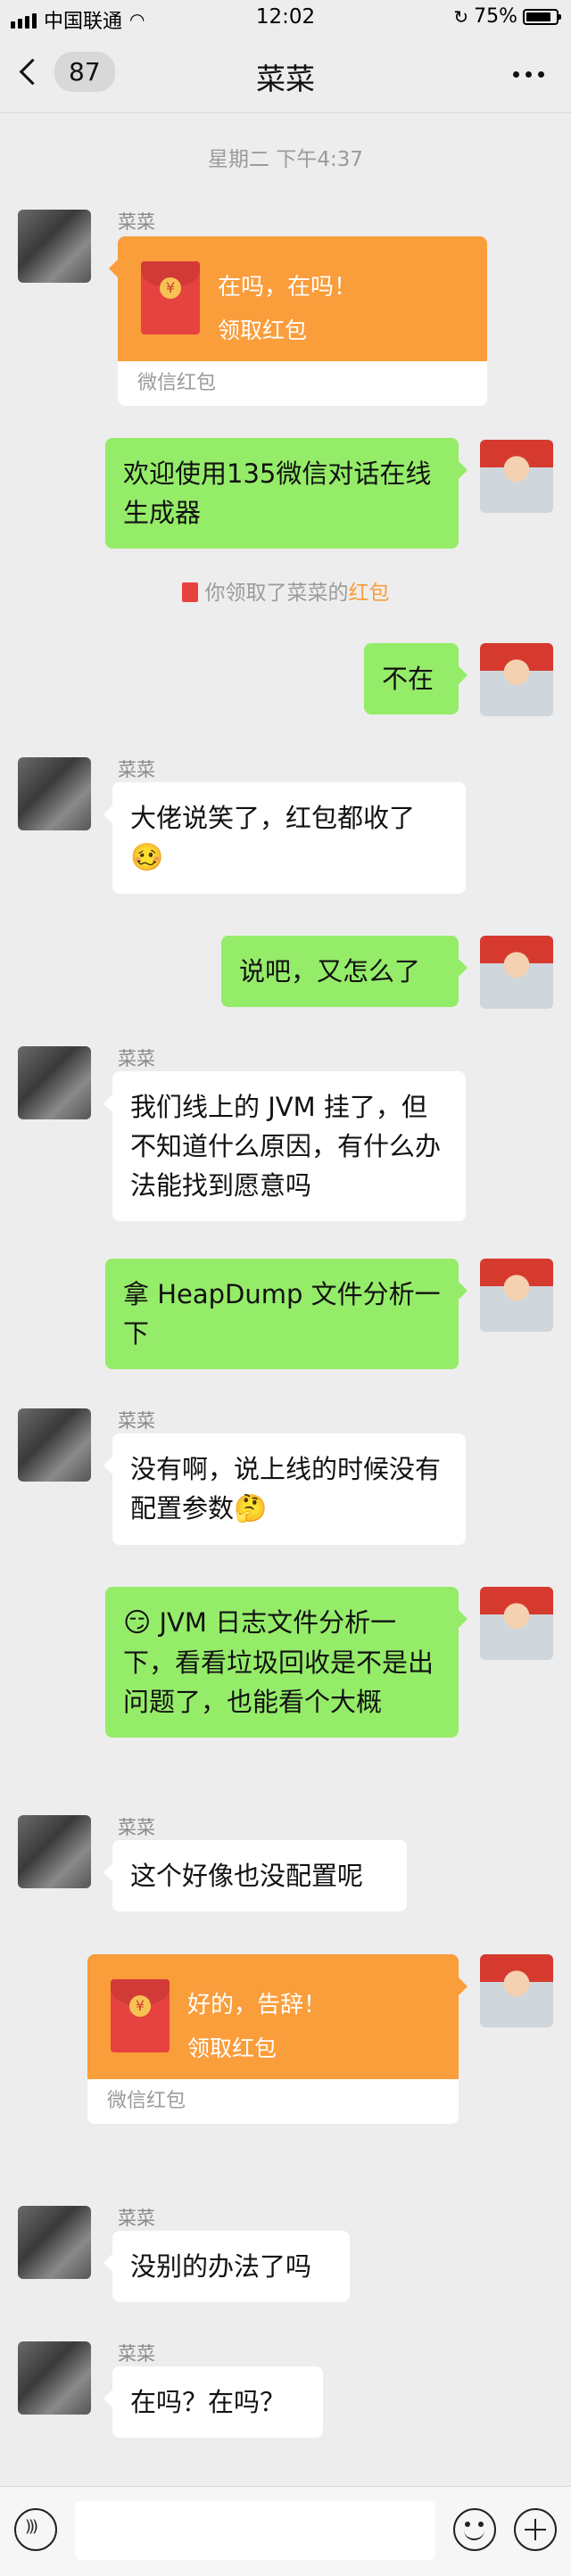  I want to click on status-bar: 中国联通 ◠ 12:02 ↻ 75%, so click(285, 18).